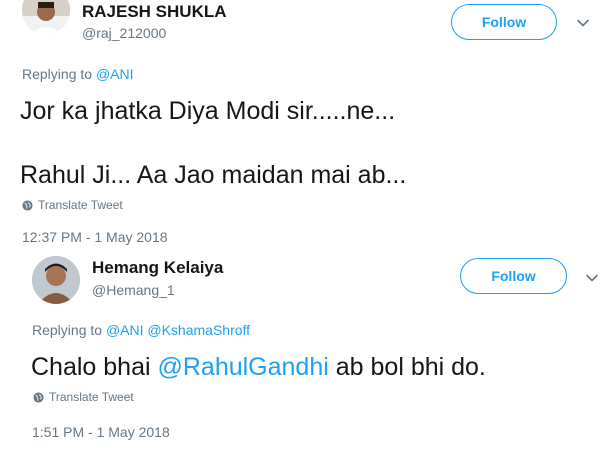 The width and height of the screenshot is (600, 450). What do you see at coordinates (242, 367) in the screenshot?
I see `mention-link: @RahulGandhi` at bounding box center [242, 367].